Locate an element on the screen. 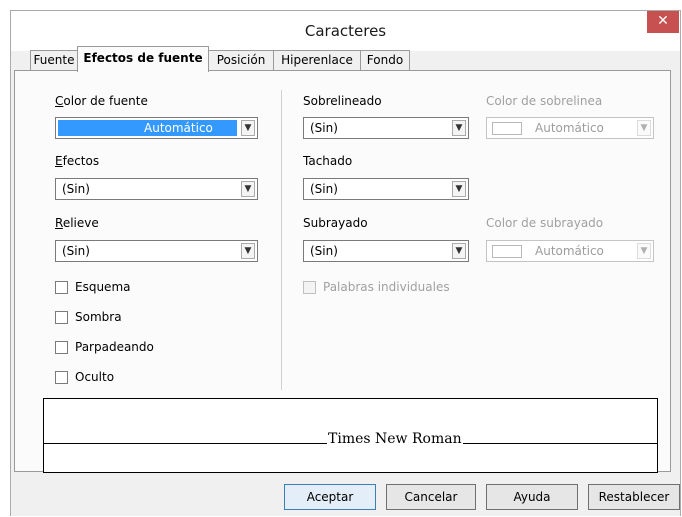 The height and width of the screenshot is (517, 682). blinking-label: Parpadeando is located at coordinates (114, 347).